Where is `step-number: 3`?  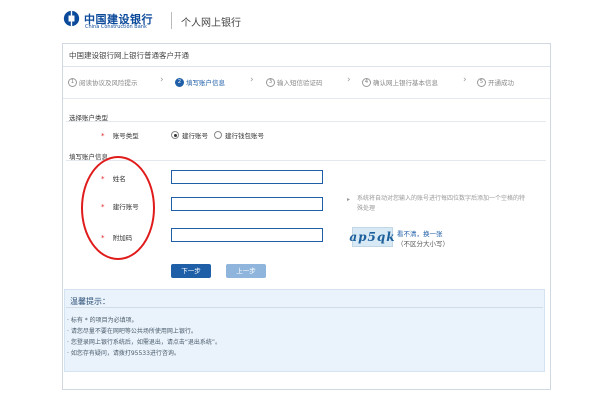 step-number: 3 is located at coordinates (270, 82).